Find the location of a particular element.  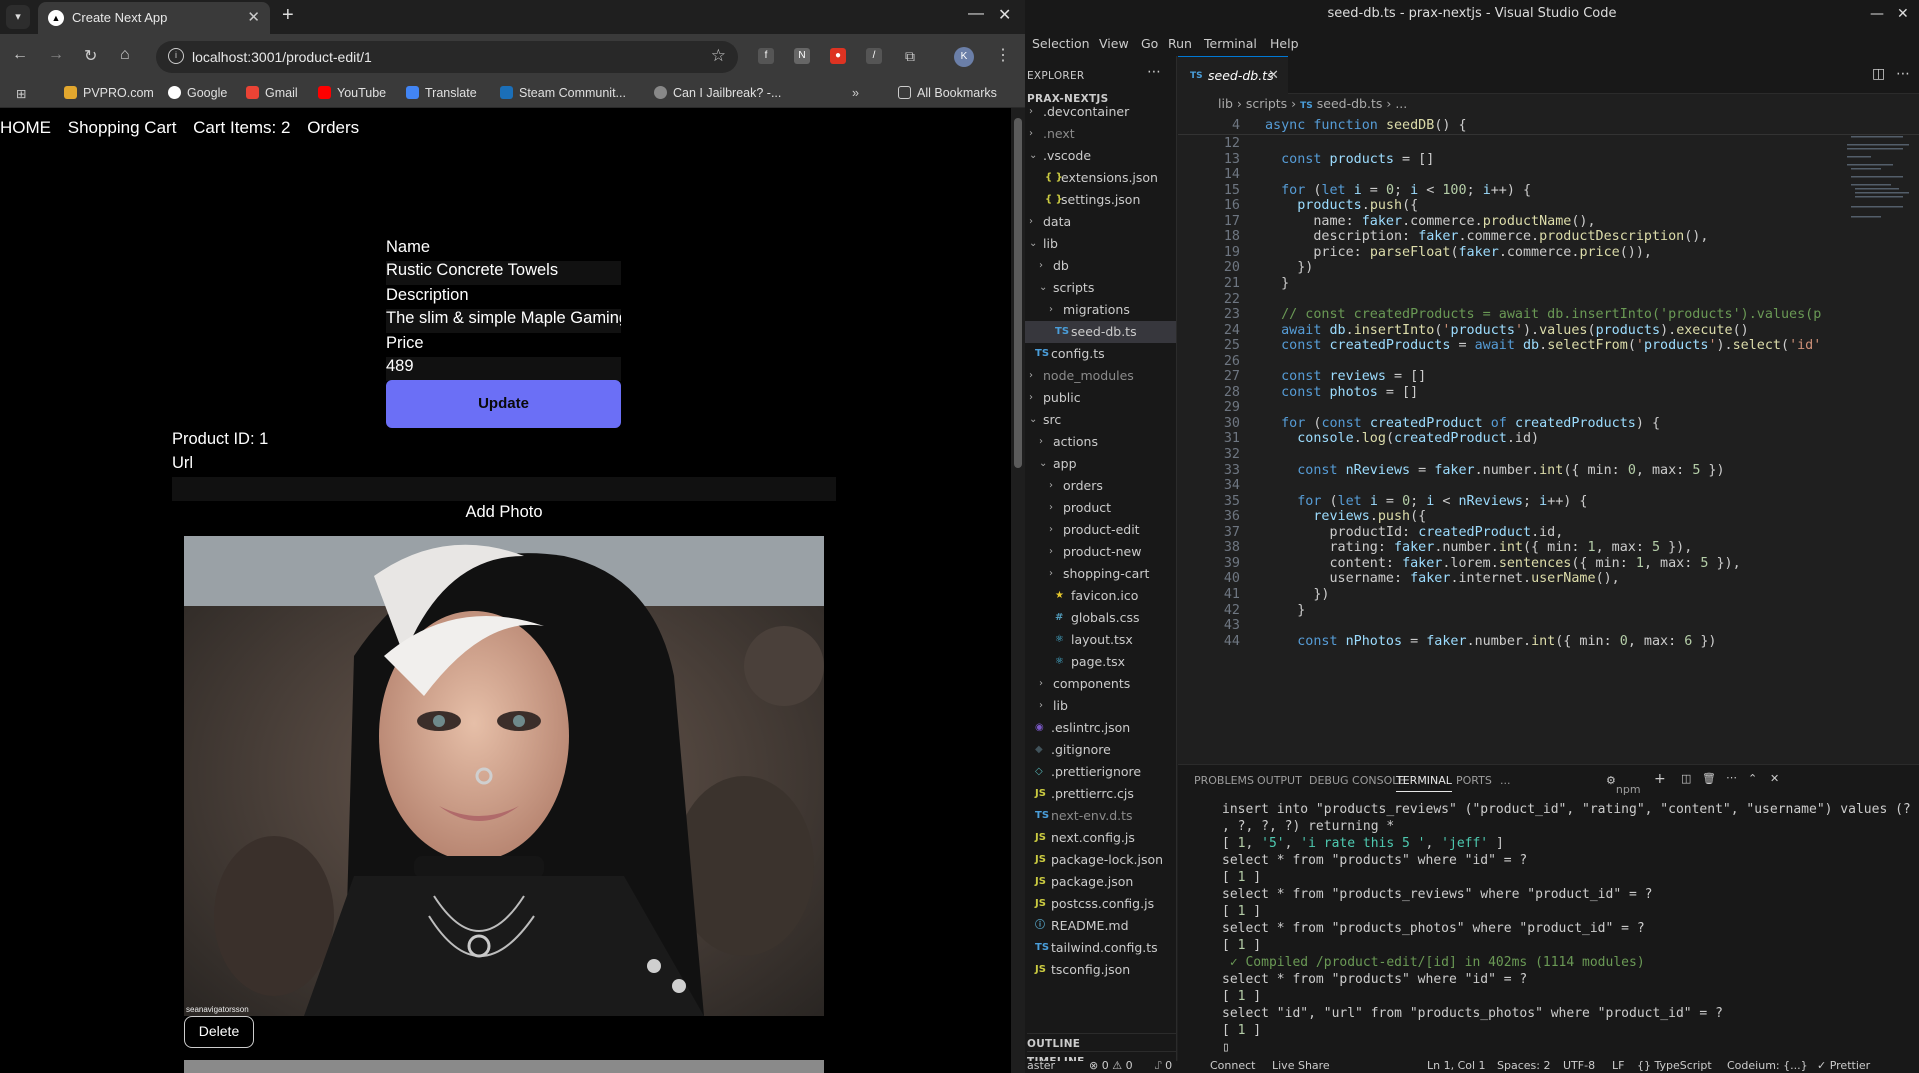

tree-folder: › lib is located at coordinates (1100, 706).